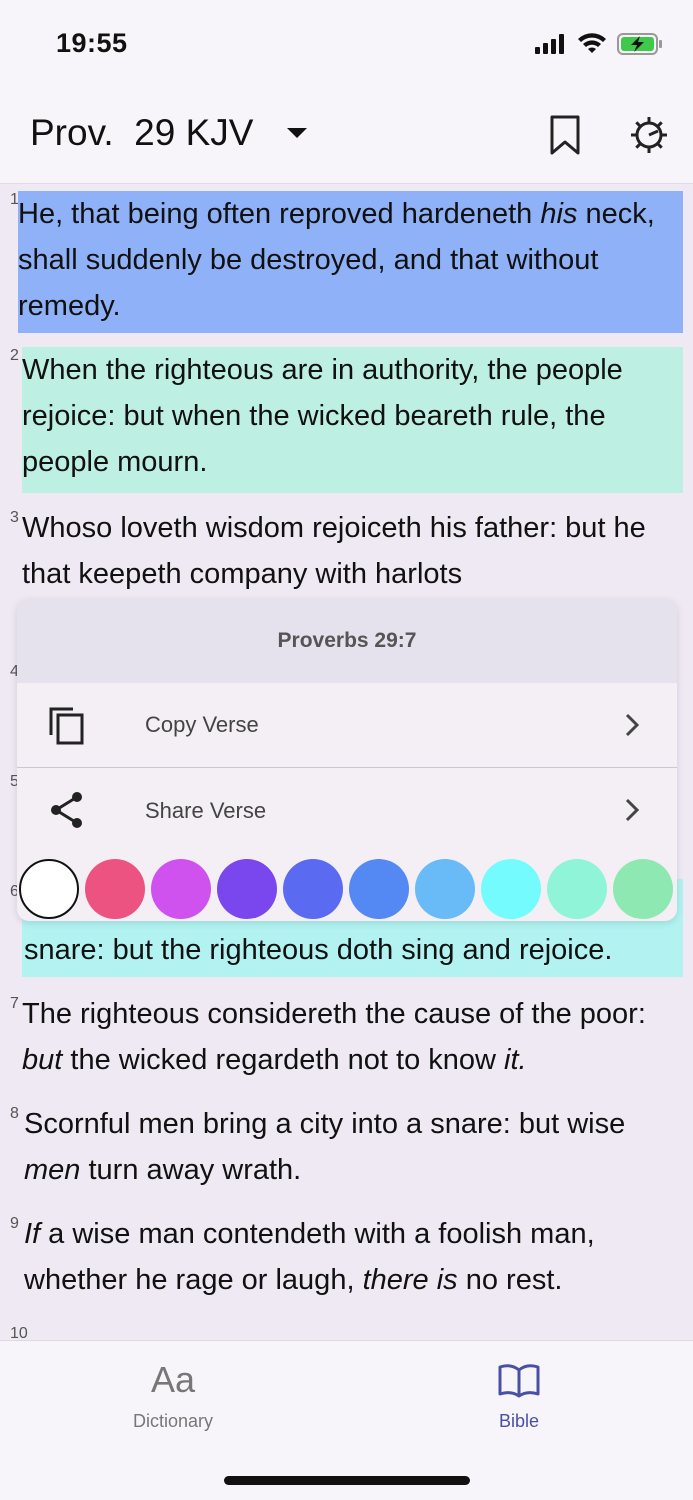 The height and width of the screenshot is (1500, 693). I want to click on home-indicator, so click(347, 1480).